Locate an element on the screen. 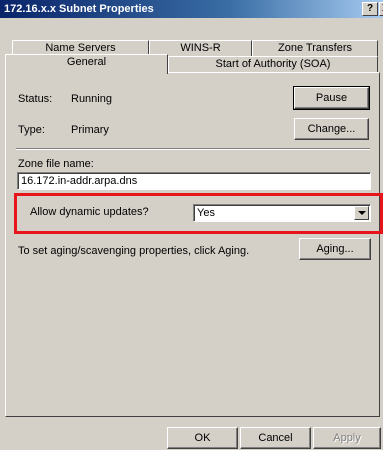  dynamic-updates-label: Allow dynamic updates? is located at coordinates (89, 212).